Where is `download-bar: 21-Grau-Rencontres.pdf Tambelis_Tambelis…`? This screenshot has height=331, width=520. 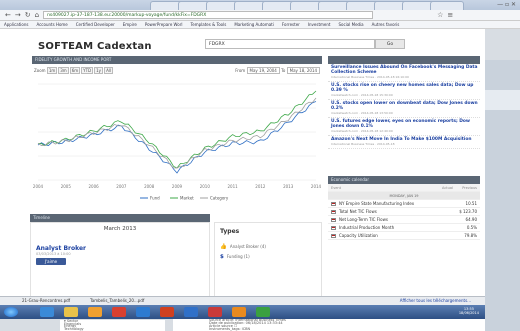
download-bar: 21-Grau-Rencontres.pdf Tambelis_Tambelis… is located at coordinates (242, 300).